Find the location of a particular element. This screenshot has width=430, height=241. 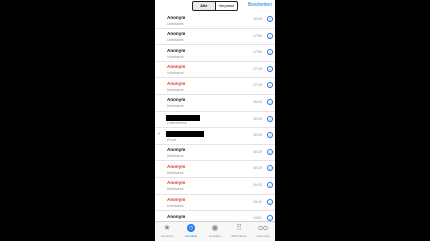

tab-voicemail: ᴑᴑ Voicemail is located at coordinates (263, 231).